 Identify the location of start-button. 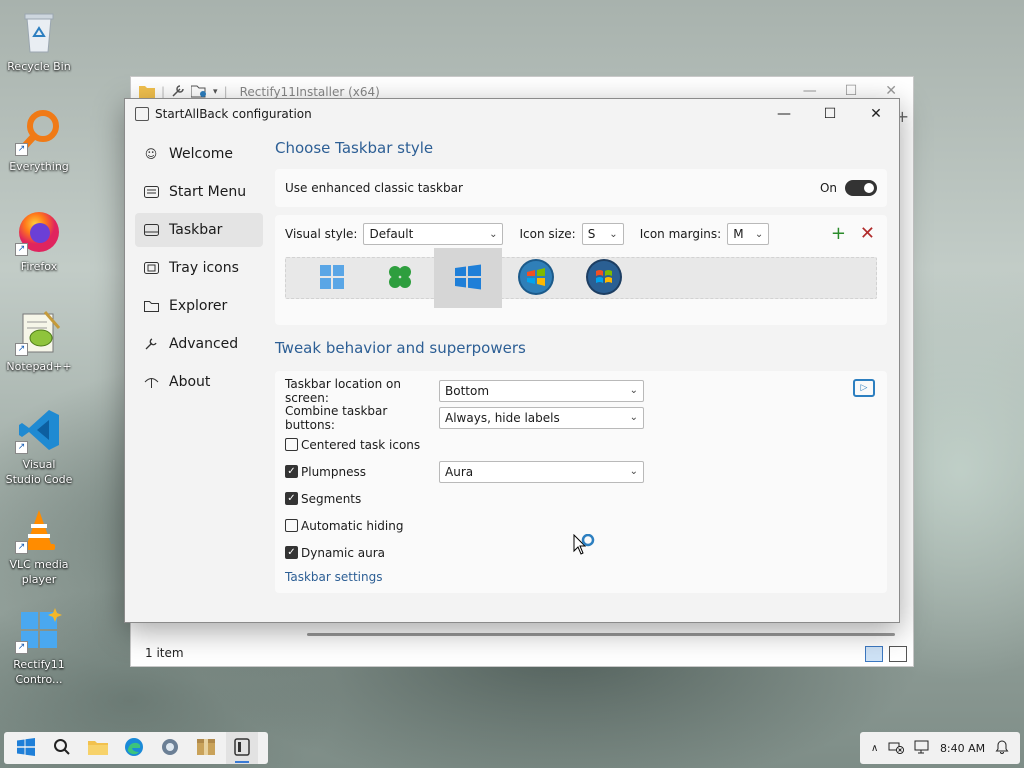
(26, 748).